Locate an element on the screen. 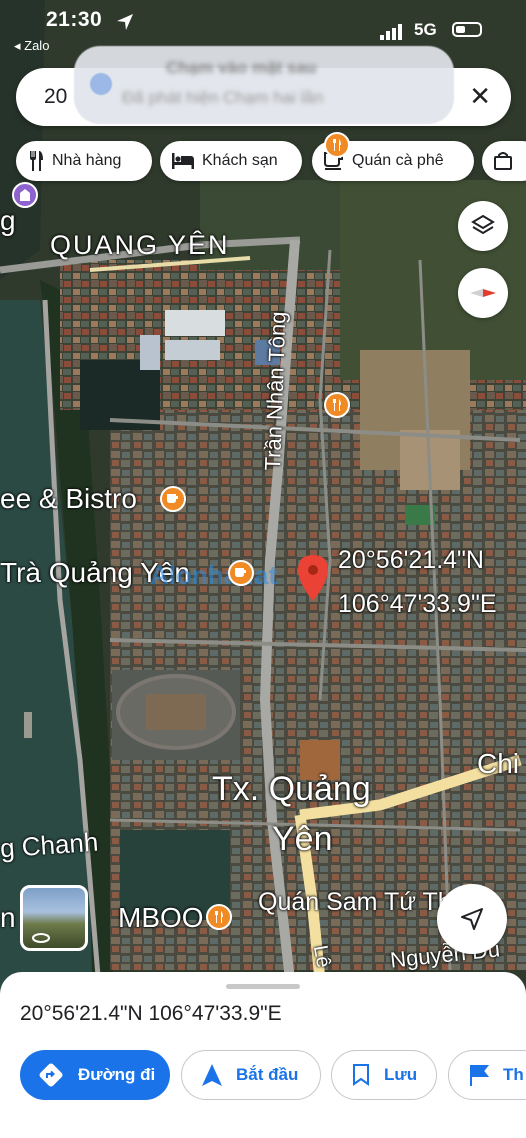 This screenshot has height=1138, width=526. chip-restaurants: Nhà hàng is located at coordinates (84, 161).